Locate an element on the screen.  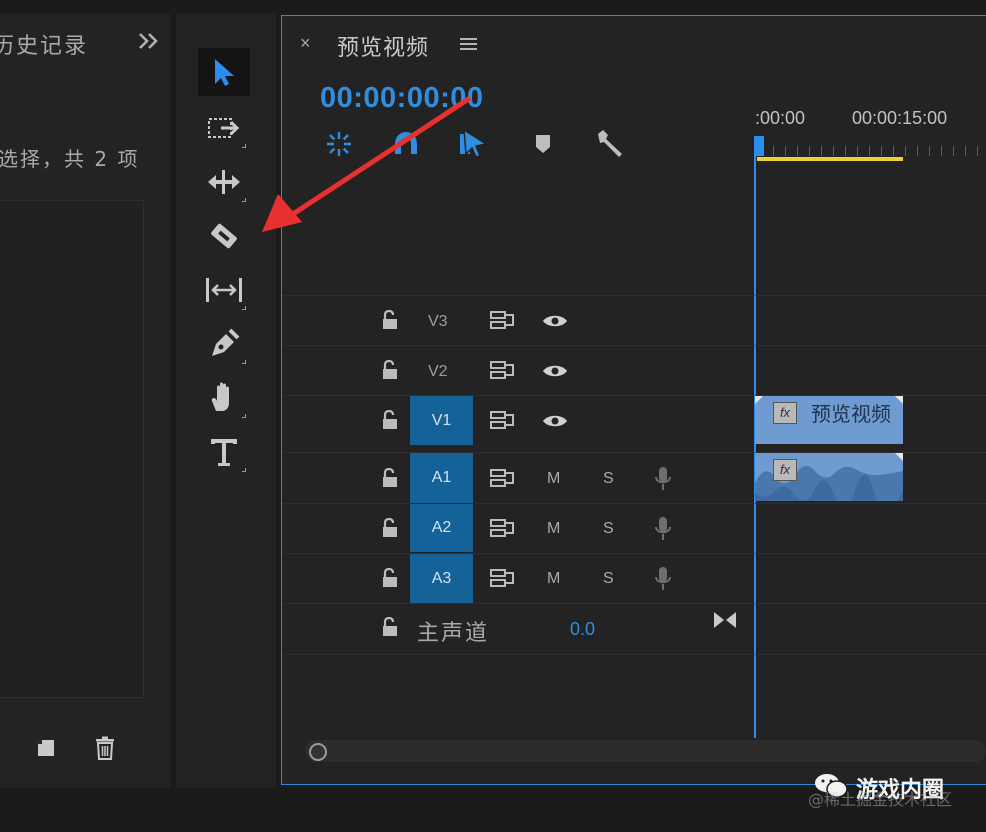
track-row-a1 is located at coordinates (518, 477).